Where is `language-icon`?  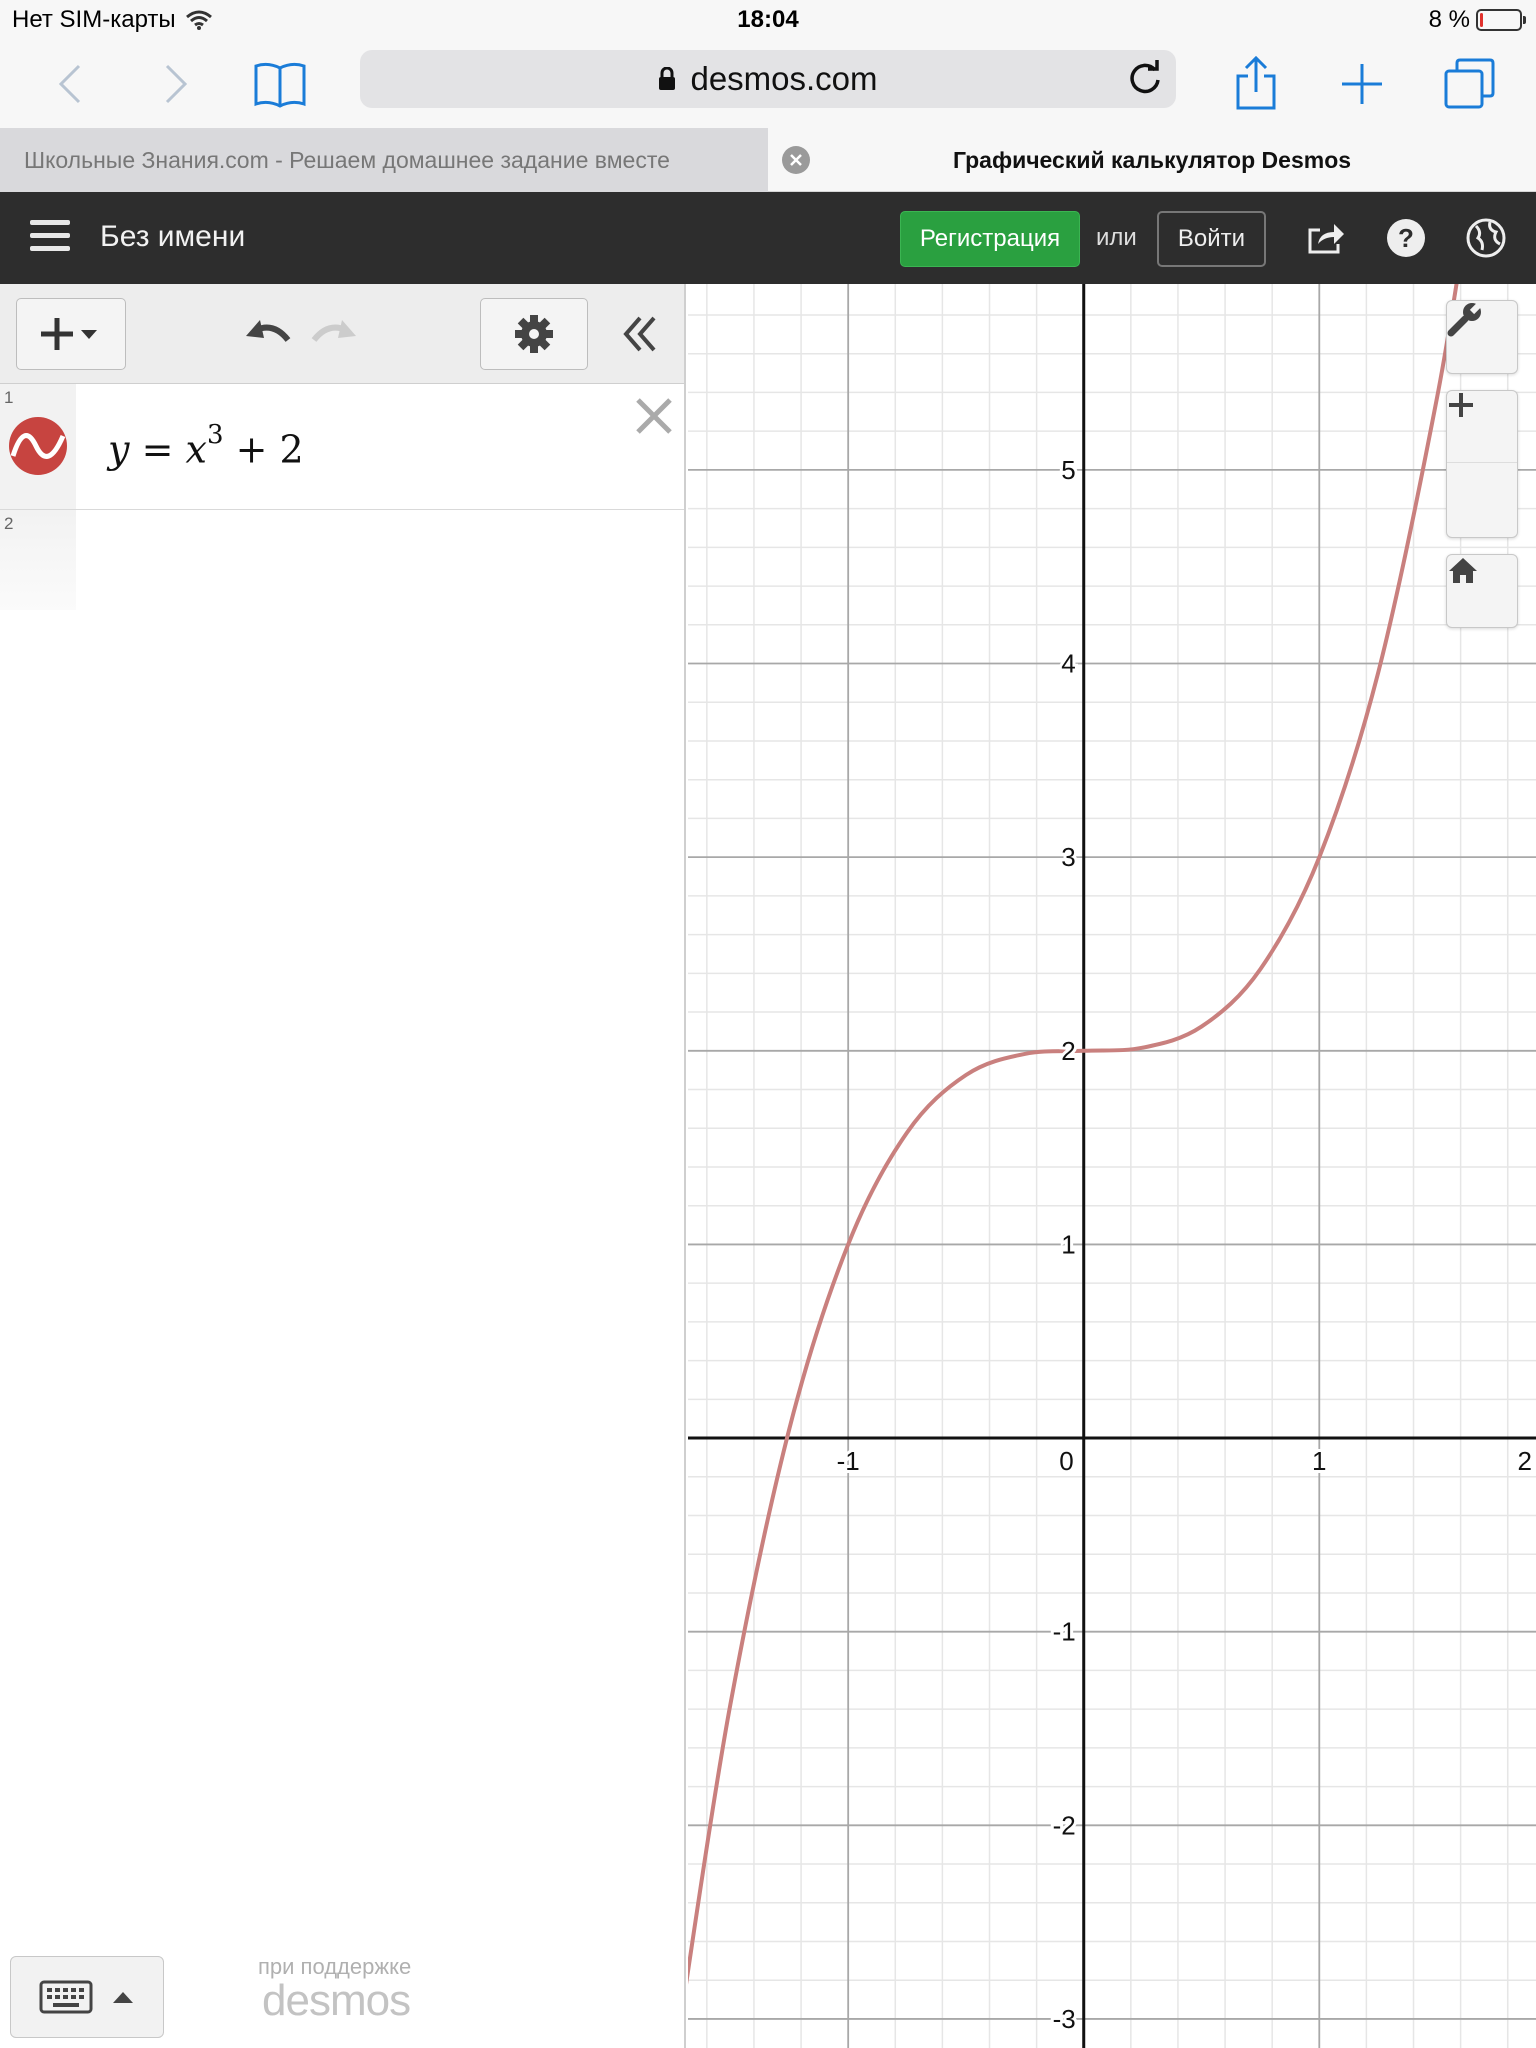
language-icon is located at coordinates (1486, 238).